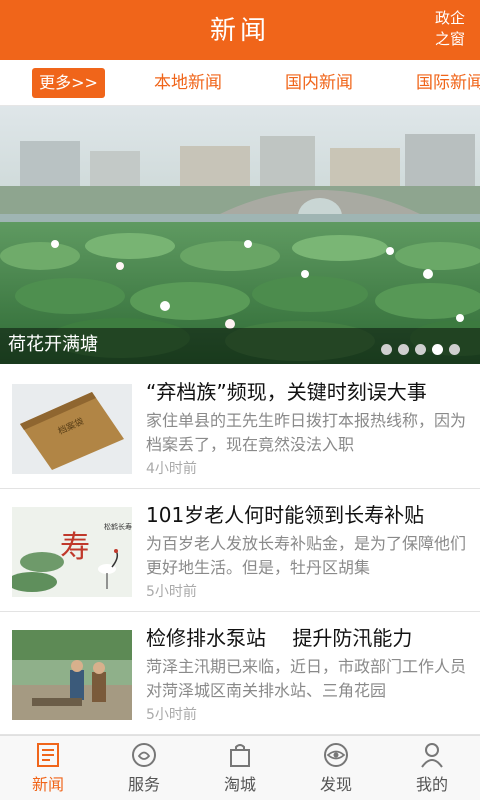  Describe the element at coordinates (48, 755) in the screenshot. I see `news-icon` at that location.